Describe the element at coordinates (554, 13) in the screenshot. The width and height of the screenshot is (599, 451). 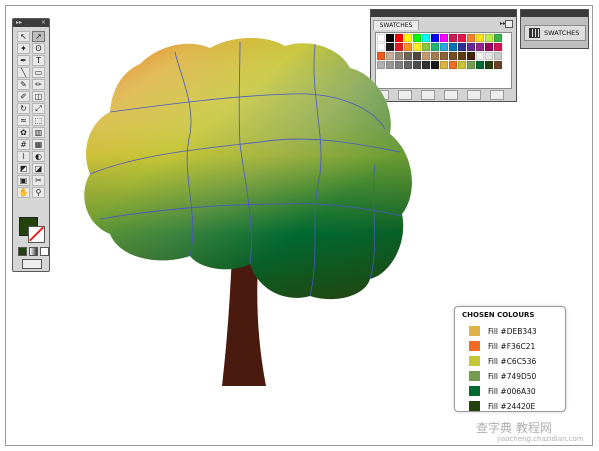
I see `dock-header` at that location.